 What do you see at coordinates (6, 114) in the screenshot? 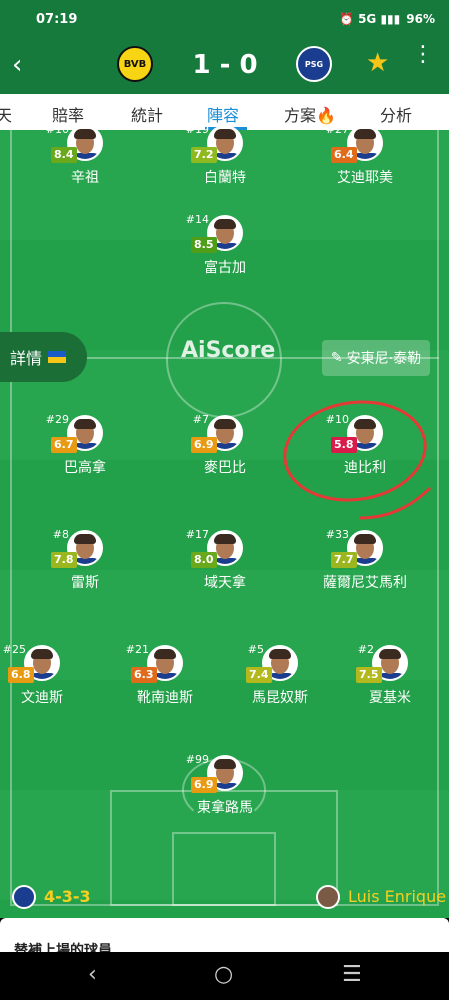
I see `tab-partial: 天` at bounding box center [6, 114].